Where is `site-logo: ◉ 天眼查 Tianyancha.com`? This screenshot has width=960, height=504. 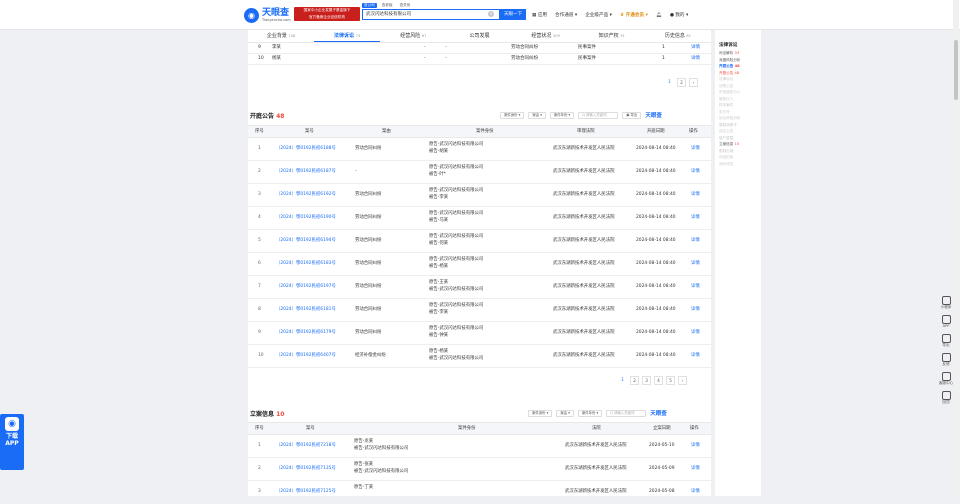 site-logo: ◉ 天眼查 Tianyancha.com is located at coordinates (269, 15).